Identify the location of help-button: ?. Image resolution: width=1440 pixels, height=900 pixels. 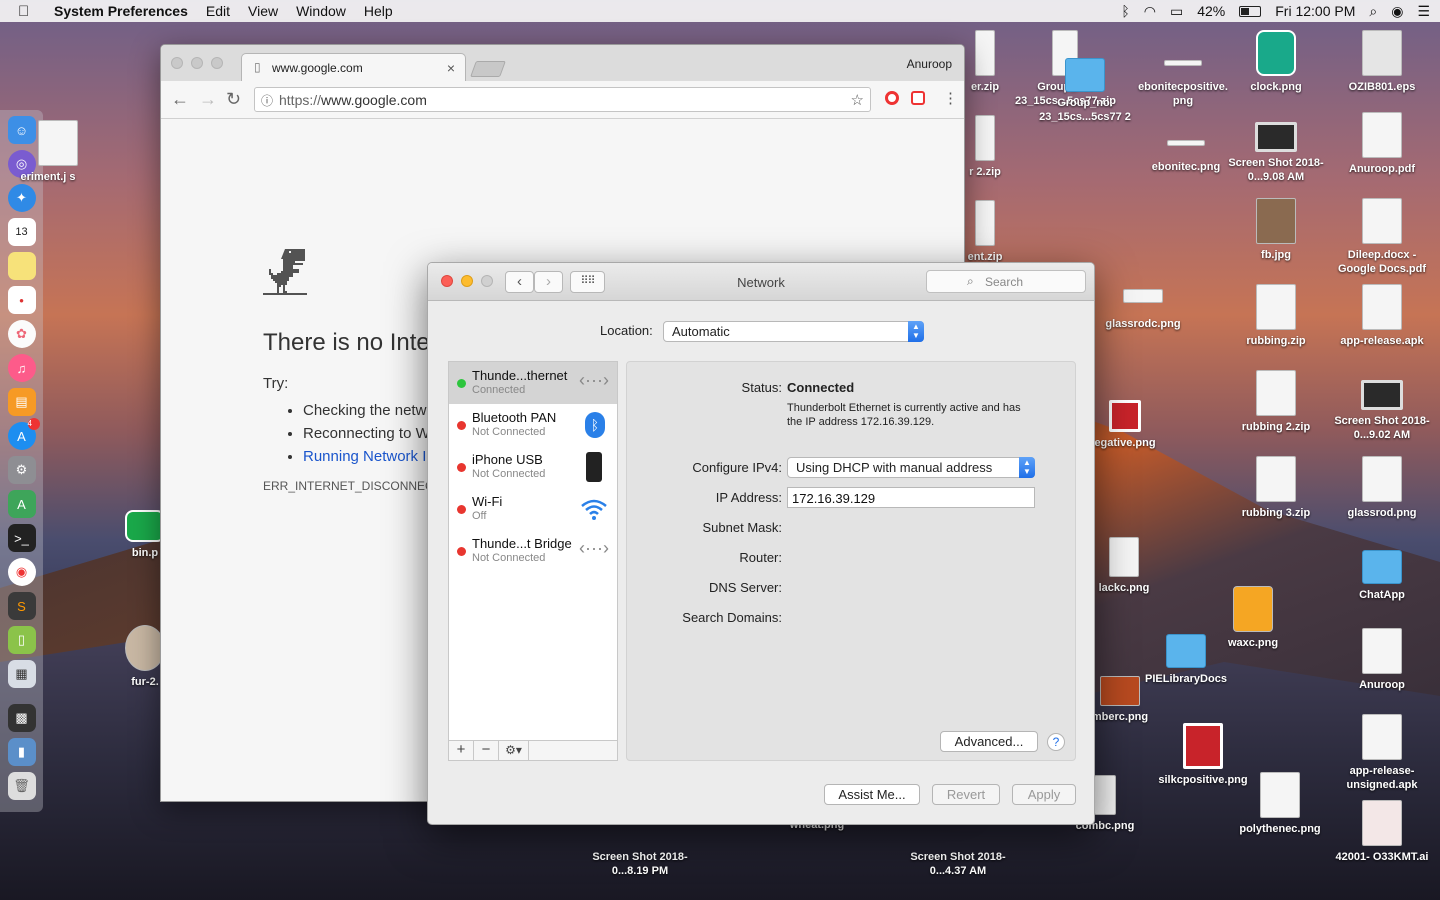
(1056, 742).